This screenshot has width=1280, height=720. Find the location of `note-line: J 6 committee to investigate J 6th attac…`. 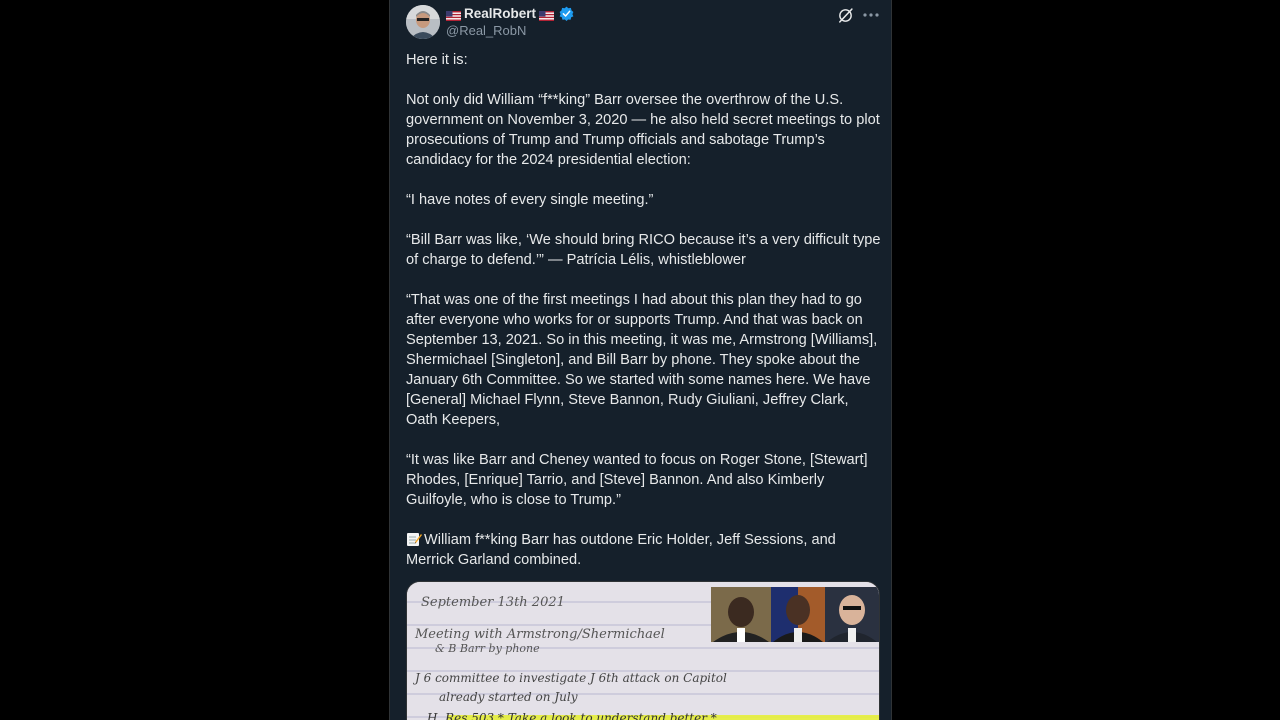

note-line: J 6 committee to investigate J 6th attac… is located at coordinates (569, 678).